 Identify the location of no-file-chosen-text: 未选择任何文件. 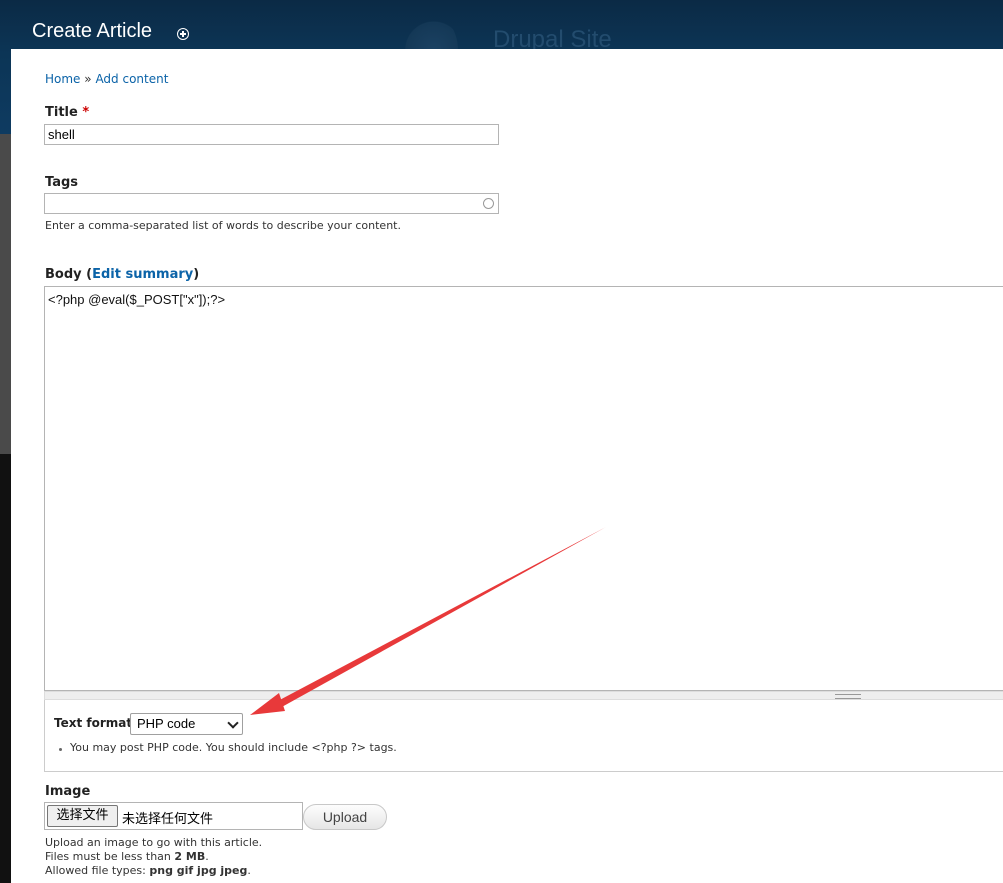
(168, 819).